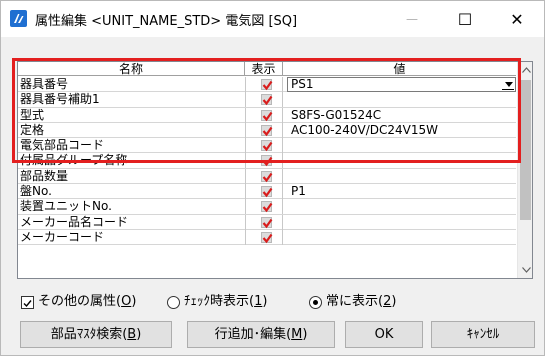  I want to click on close-icon: ✕, so click(517, 19).